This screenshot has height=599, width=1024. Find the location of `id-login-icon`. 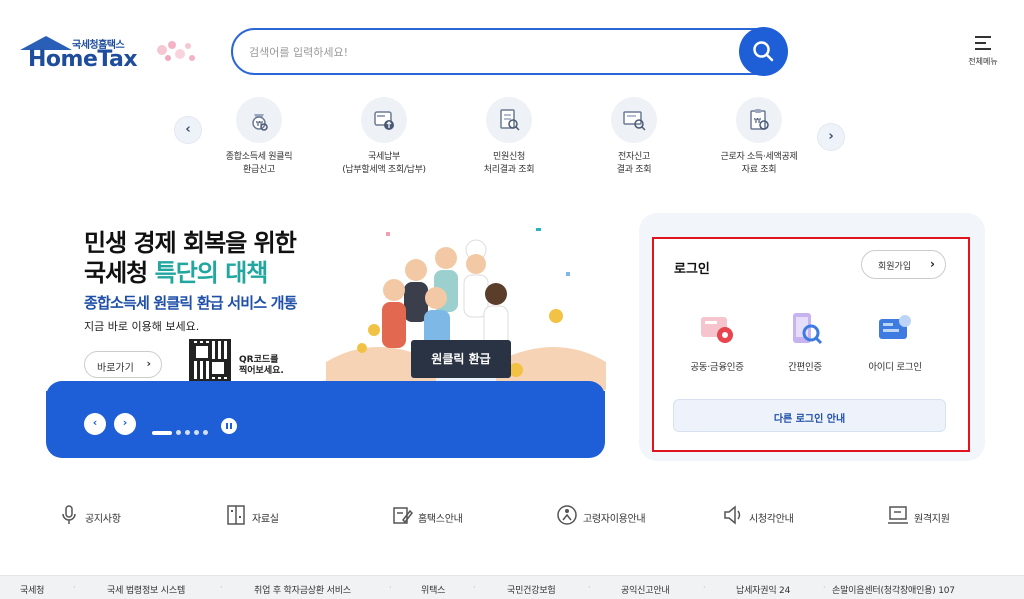

id-login-icon is located at coordinates (895, 329).